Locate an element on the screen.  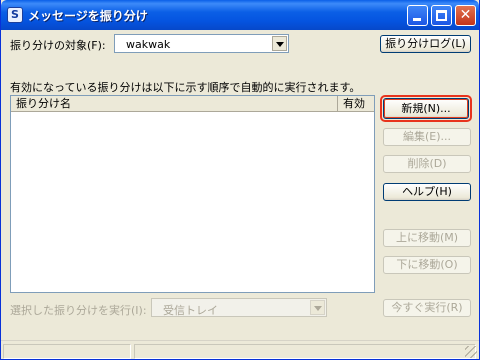
move-down-button: 下に移動(O) is located at coordinates (427, 265).